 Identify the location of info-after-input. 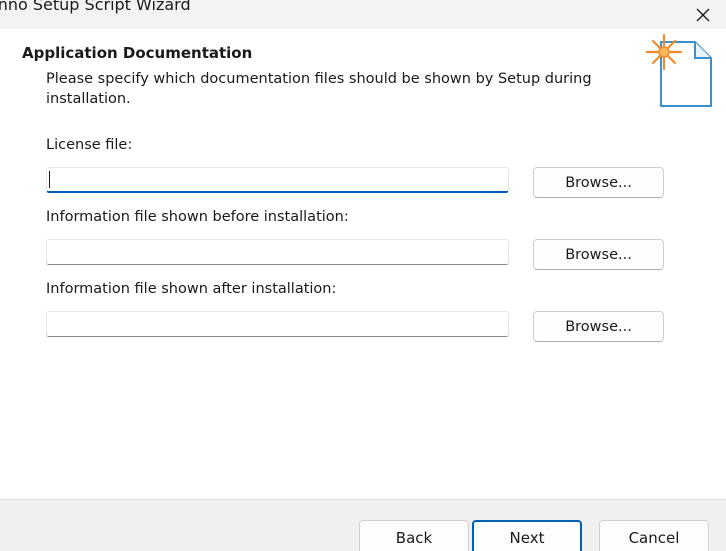
(277, 324).